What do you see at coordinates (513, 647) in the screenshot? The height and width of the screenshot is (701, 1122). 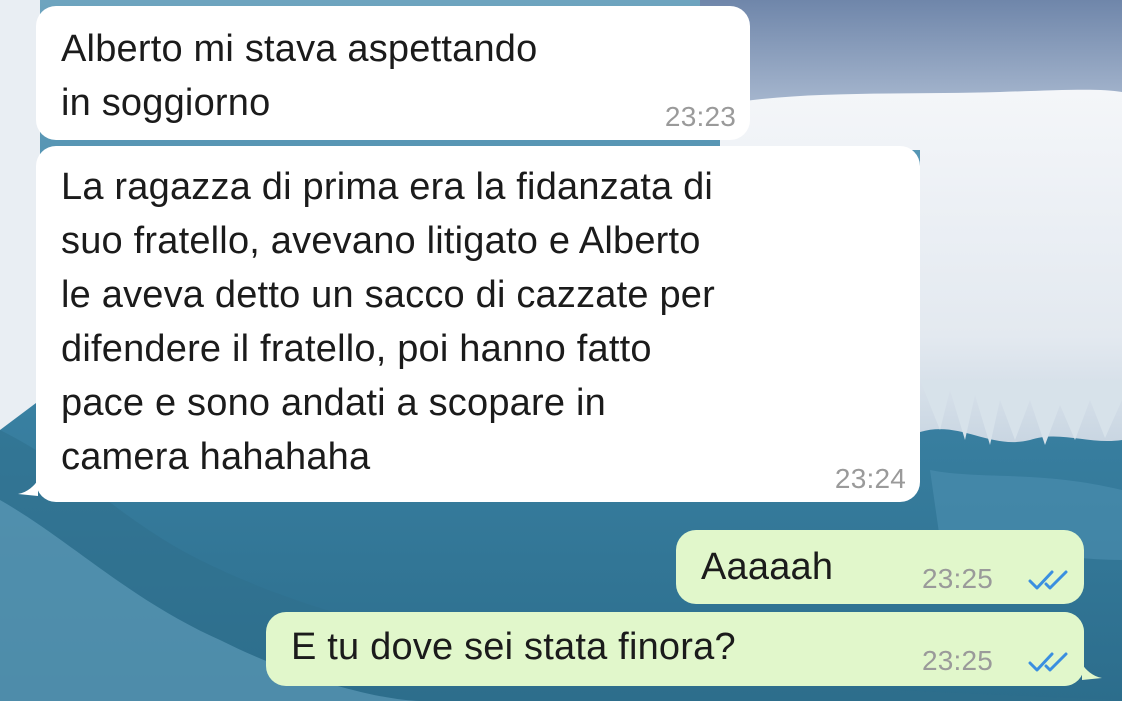 I see `message-text: E tu dove sei stata finora?` at bounding box center [513, 647].